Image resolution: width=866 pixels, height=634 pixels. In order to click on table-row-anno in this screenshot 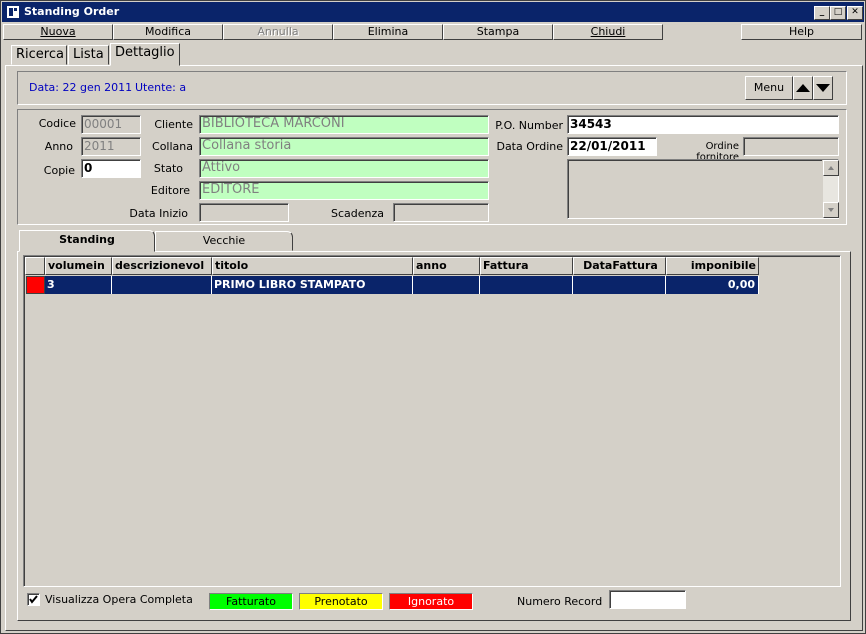, I will do `click(446, 285)`.